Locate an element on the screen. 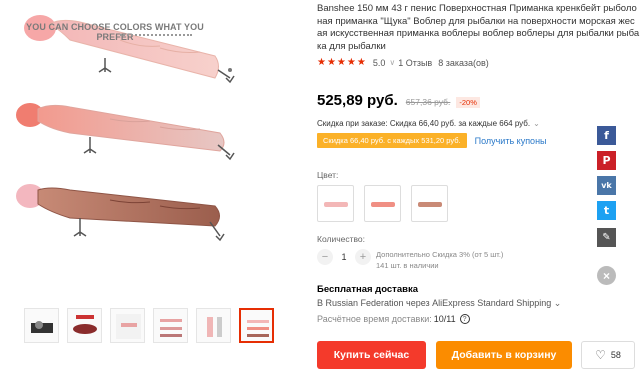 This screenshot has height=373, width=640. shipping-title: Бесплатная доставка is located at coordinates (367, 289).